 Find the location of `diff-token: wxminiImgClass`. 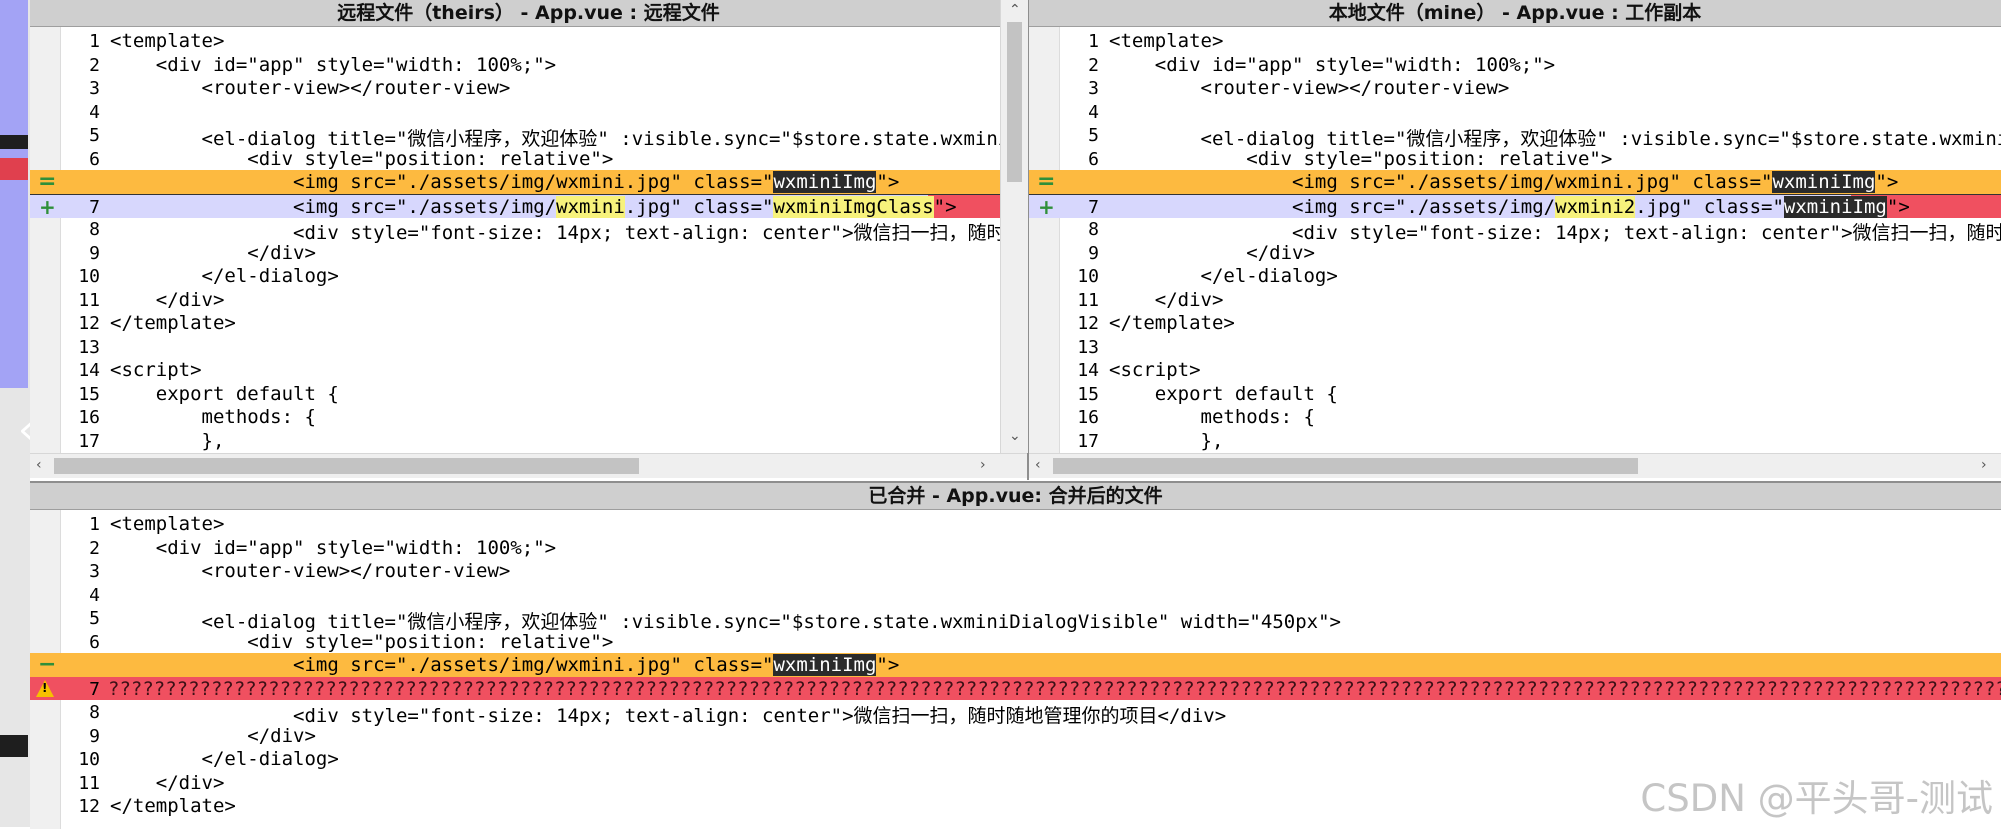

diff-token: wxminiImgClass is located at coordinates (853, 206).